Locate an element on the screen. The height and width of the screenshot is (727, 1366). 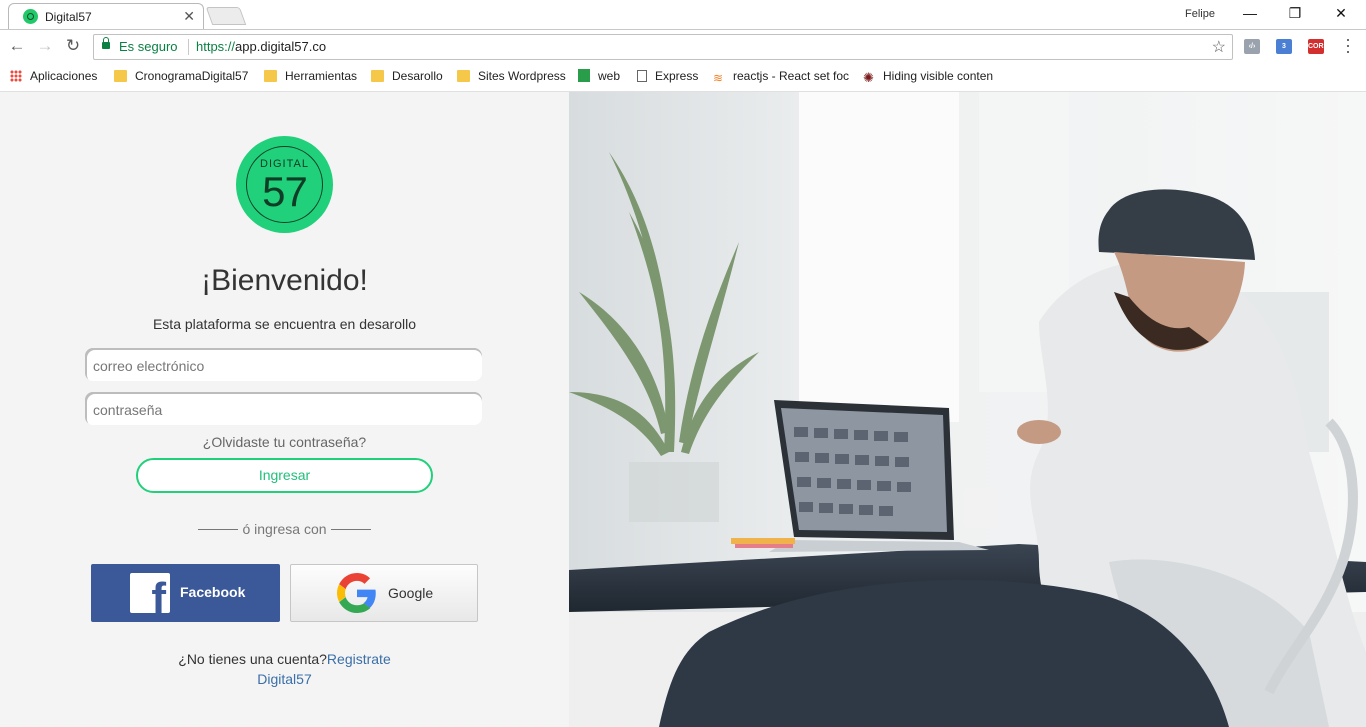
close-tab-icon: ✕ is located at coordinates (189, 16).